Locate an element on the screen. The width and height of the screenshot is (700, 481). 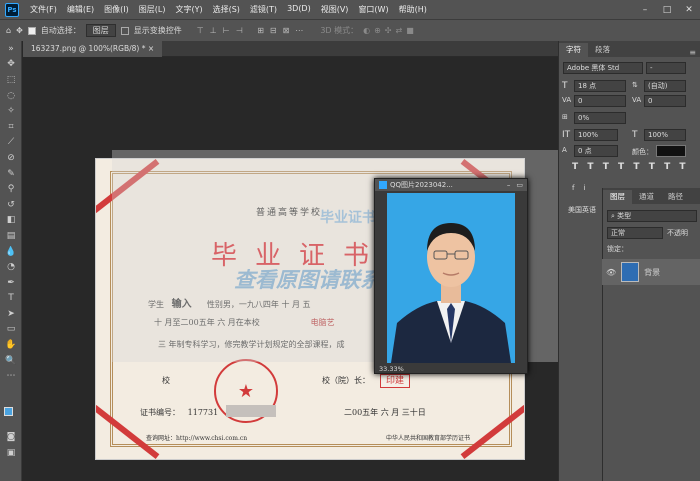
layer-filter-kind: ⌕ 类型 is located at coordinates (652, 216).